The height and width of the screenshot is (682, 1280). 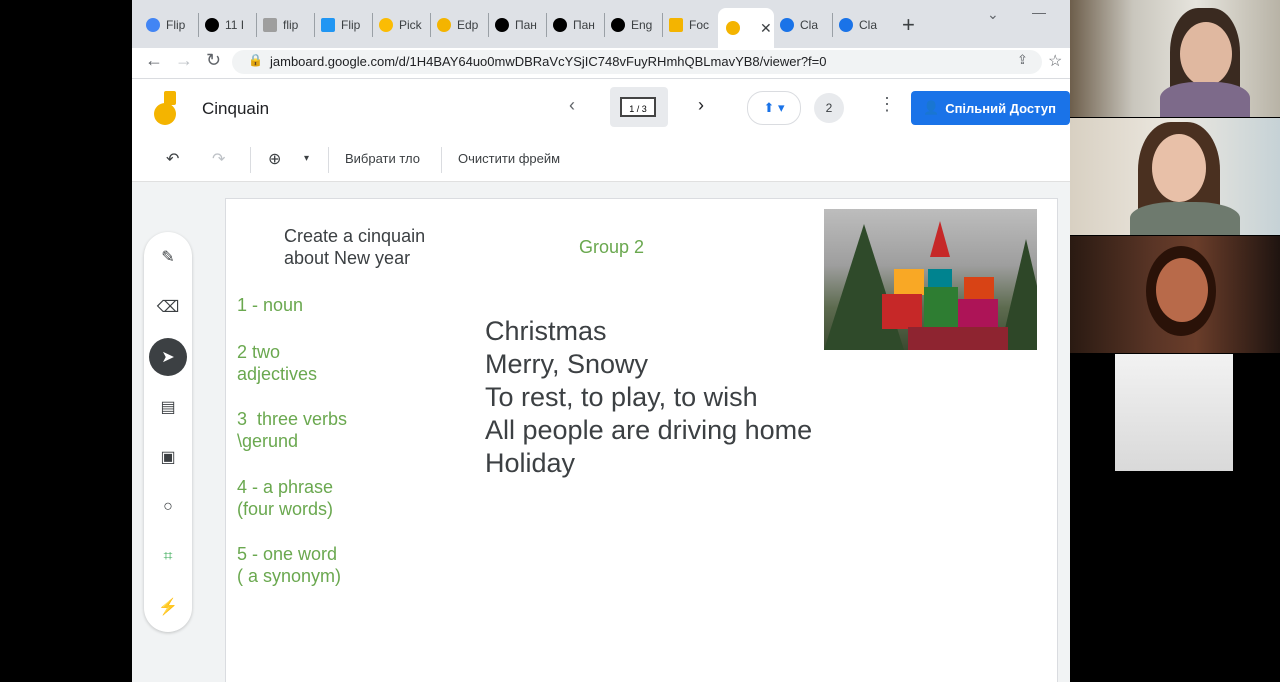 What do you see at coordinates (168, 607) in the screenshot?
I see `laser-tool-icon: ⚡` at bounding box center [168, 607].